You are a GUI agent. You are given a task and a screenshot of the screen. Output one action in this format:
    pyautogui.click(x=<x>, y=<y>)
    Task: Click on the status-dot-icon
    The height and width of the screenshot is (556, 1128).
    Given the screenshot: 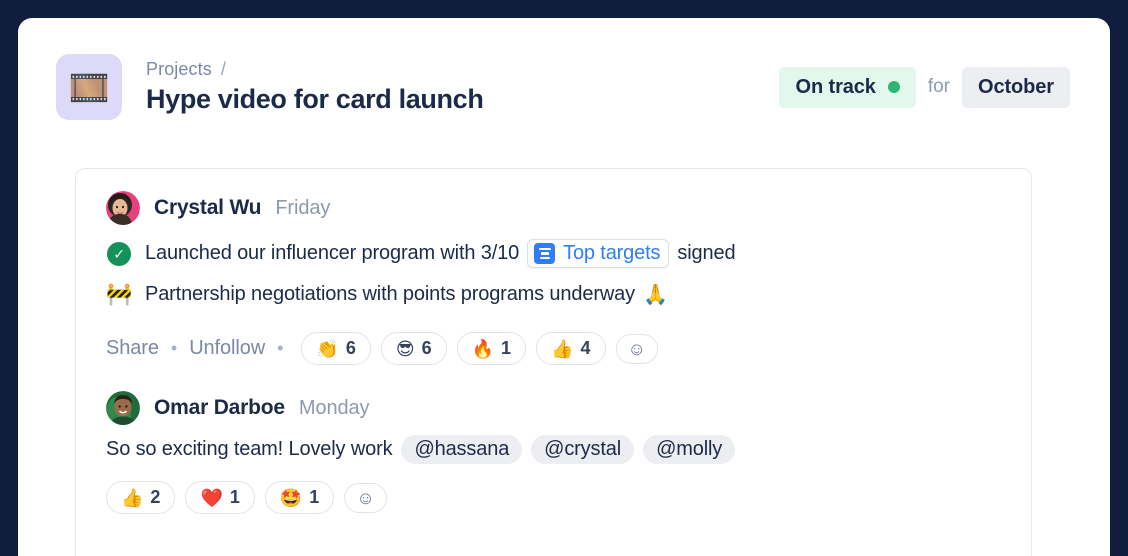 What is the action you would take?
    pyautogui.click(x=893, y=87)
    